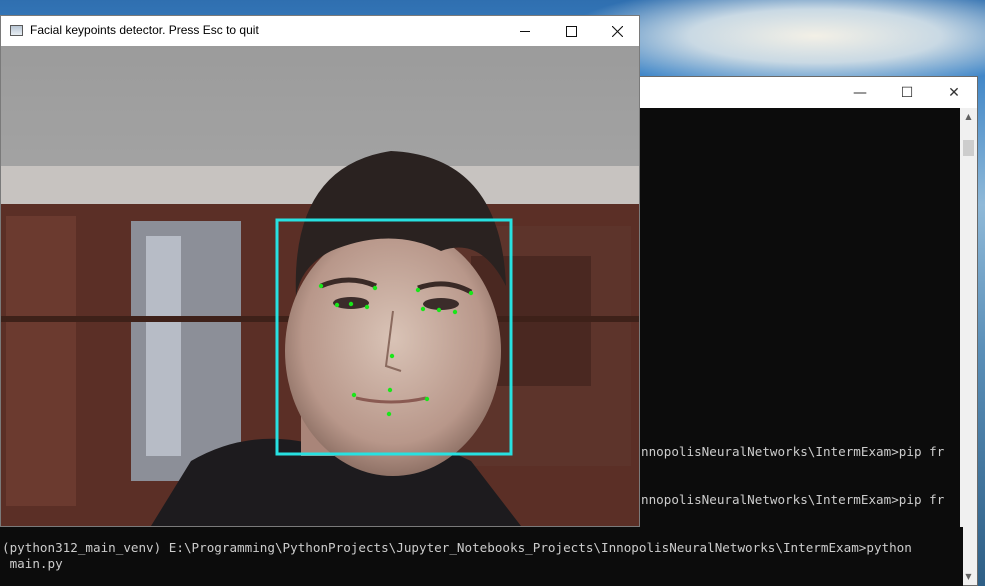 Image resolution: width=985 pixels, height=586 pixels. I want to click on close-icon, so click(617, 31).